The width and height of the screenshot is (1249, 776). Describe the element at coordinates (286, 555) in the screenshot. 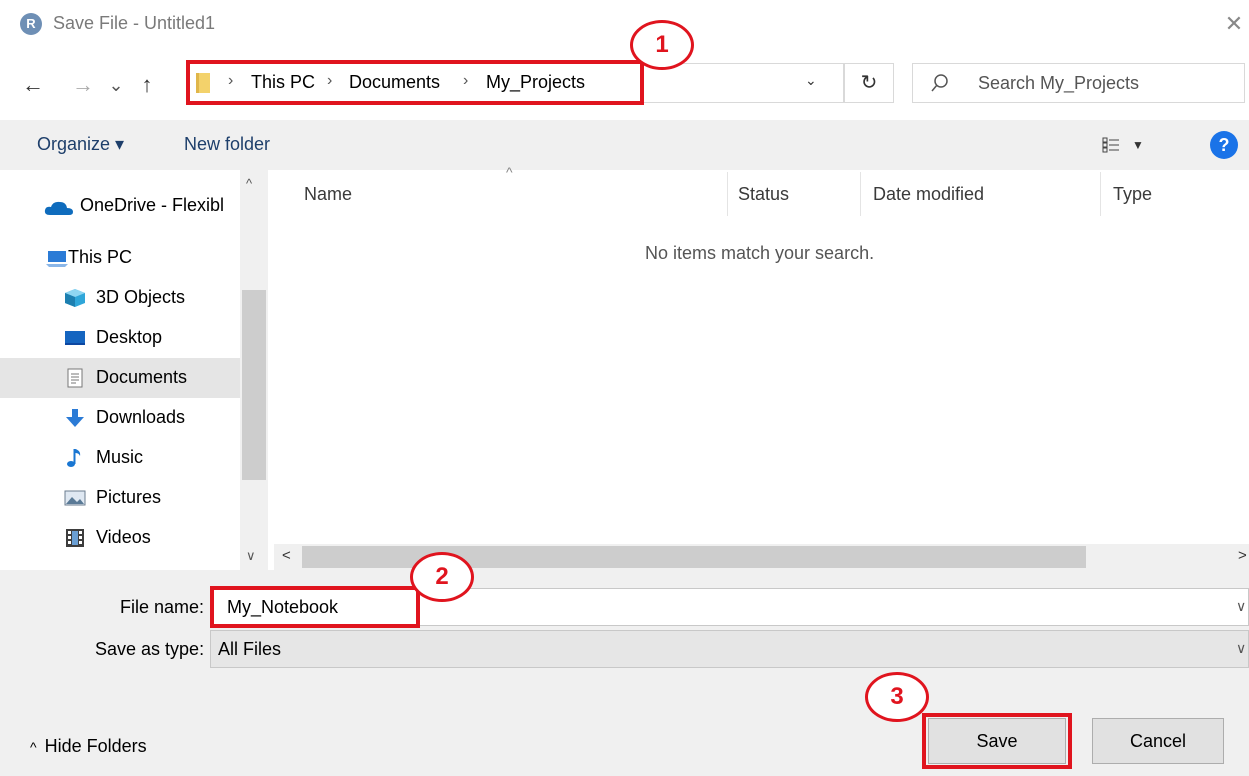

I see `scroll-left-icon: <` at that location.